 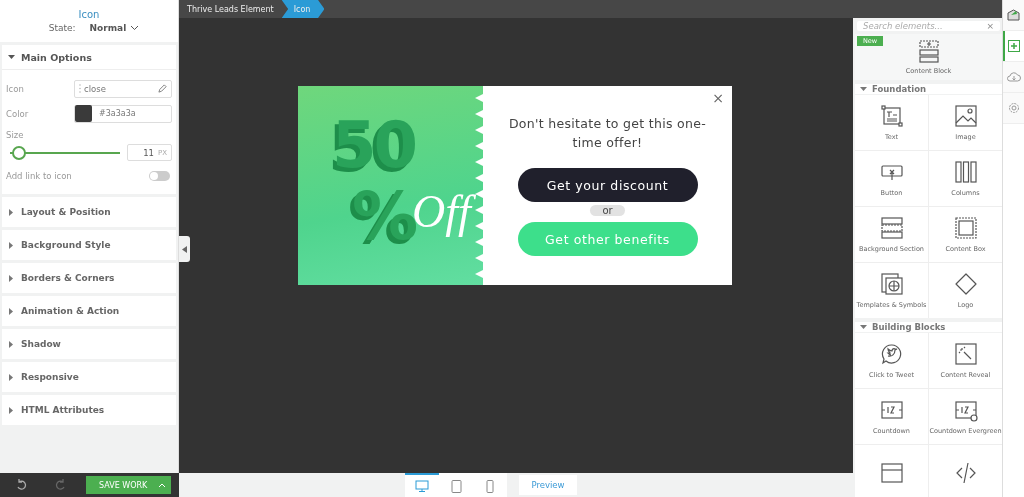 What do you see at coordinates (15, 88) in the screenshot?
I see `icon-label: Icon` at bounding box center [15, 88].